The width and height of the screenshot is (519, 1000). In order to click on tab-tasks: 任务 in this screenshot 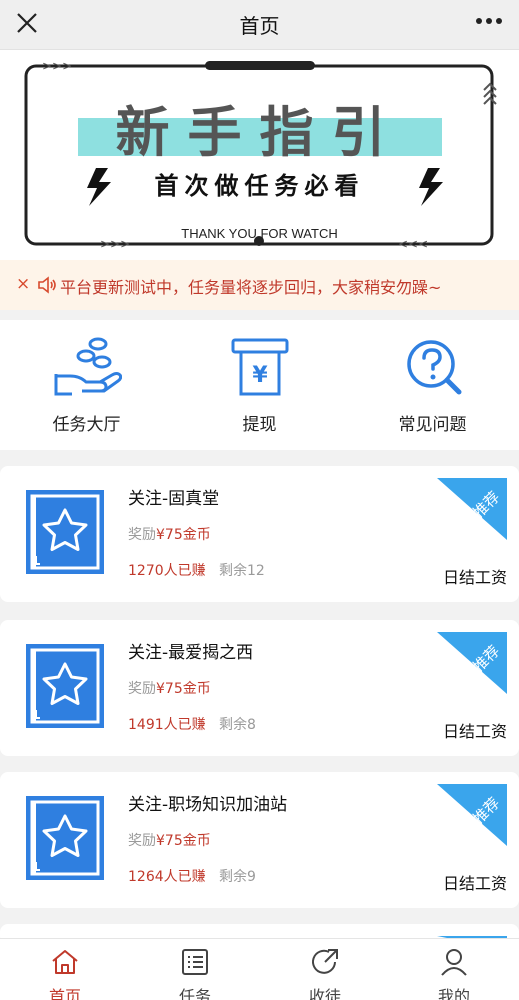, I will do `click(195, 969)`.